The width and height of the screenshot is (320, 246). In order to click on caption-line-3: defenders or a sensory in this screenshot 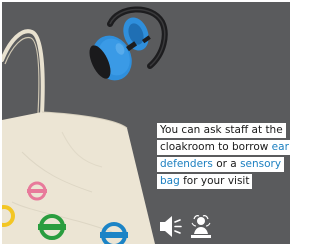, I will do `click(221, 164)`.